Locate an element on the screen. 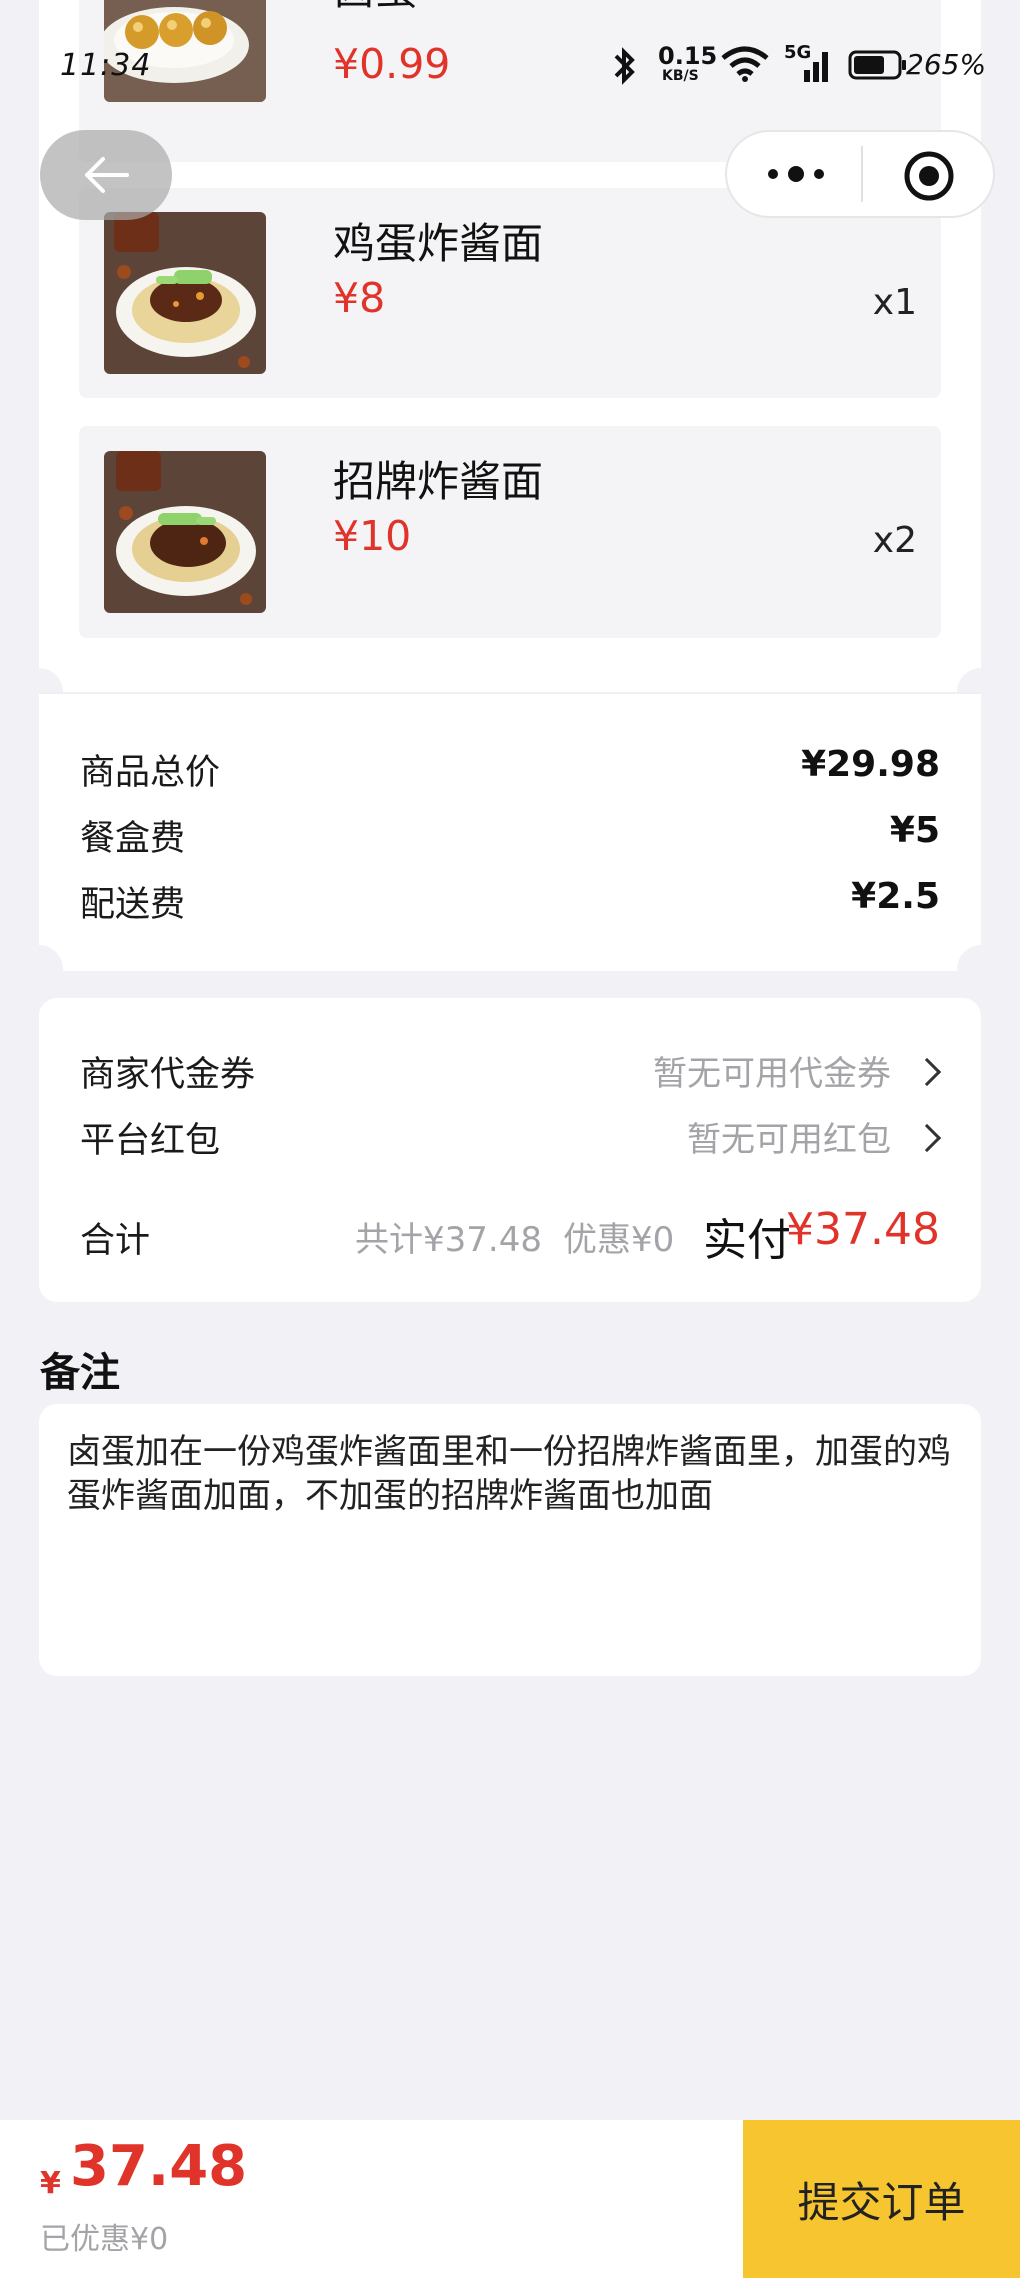  item-name: 卤蛋 is located at coordinates (375, 8).